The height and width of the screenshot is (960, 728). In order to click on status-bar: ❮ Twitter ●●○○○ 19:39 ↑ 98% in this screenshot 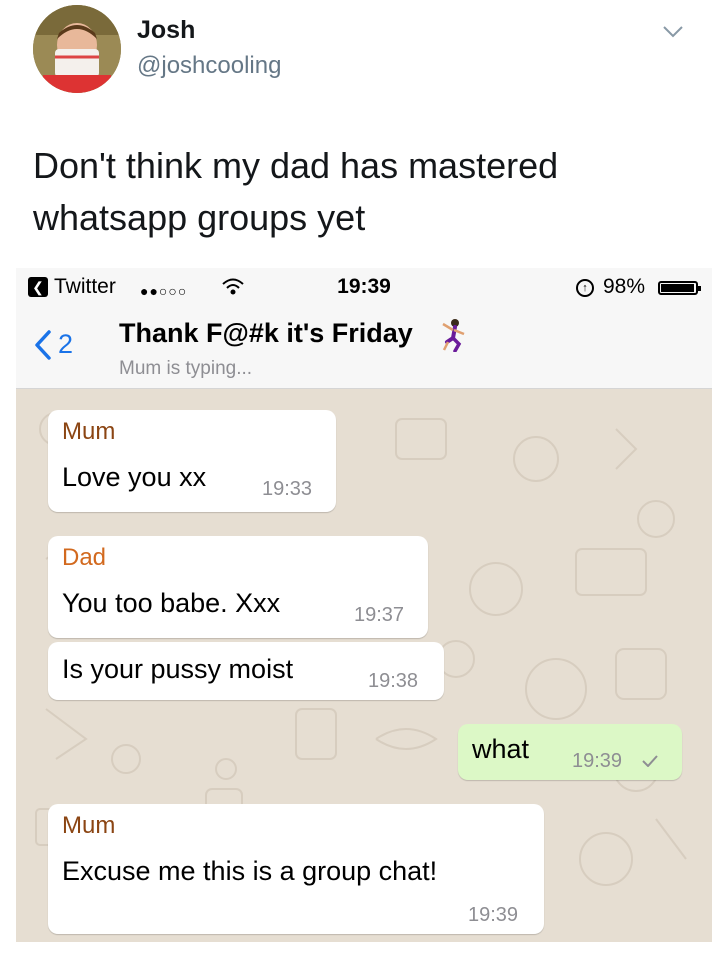, I will do `click(364, 287)`.